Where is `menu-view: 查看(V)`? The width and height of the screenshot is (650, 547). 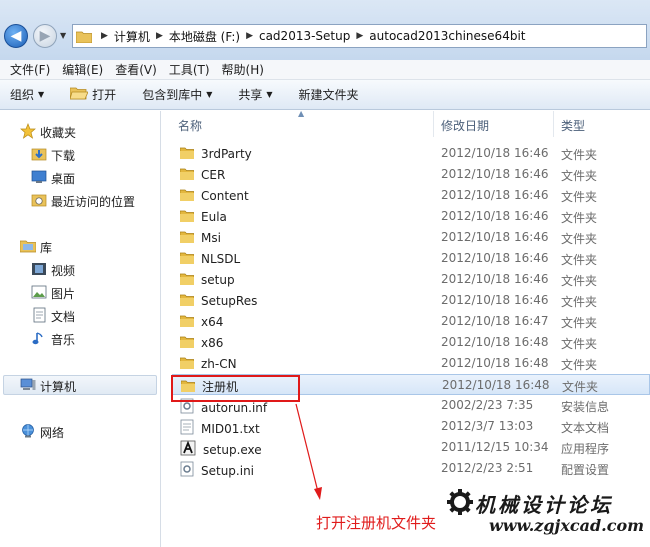
menu-view: 查看(V) is located at coordinates (136, 69).